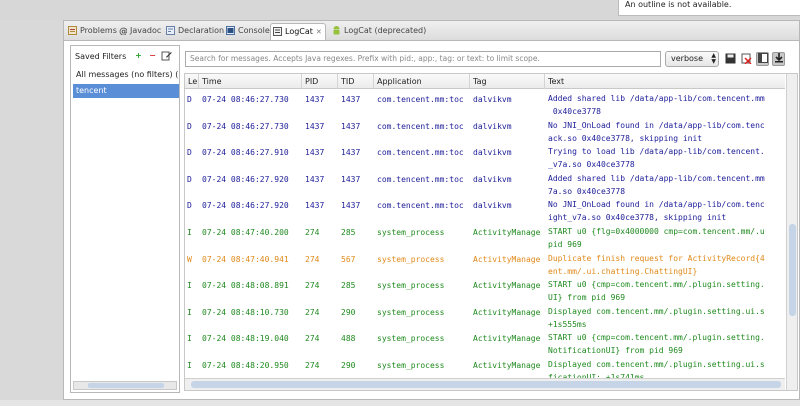 Image resolution: width=800 pixels, height=406 pixels. Describe the element at coordinates (91, 31) in the screenshot. I see `tab-problems: Problems` at that location.